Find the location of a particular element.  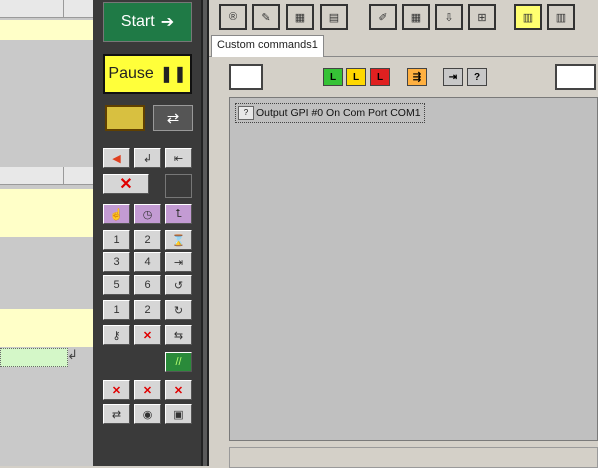

timer-3-icon: 3 is located at coordinates (116, 262).